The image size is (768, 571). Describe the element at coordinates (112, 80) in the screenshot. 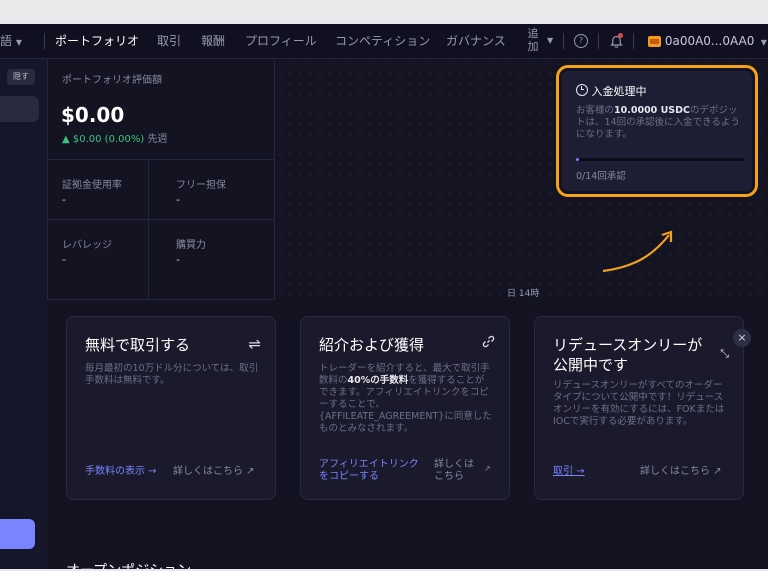

I see `portfolio-value-label: ポートフォリオ評価額` at that location.